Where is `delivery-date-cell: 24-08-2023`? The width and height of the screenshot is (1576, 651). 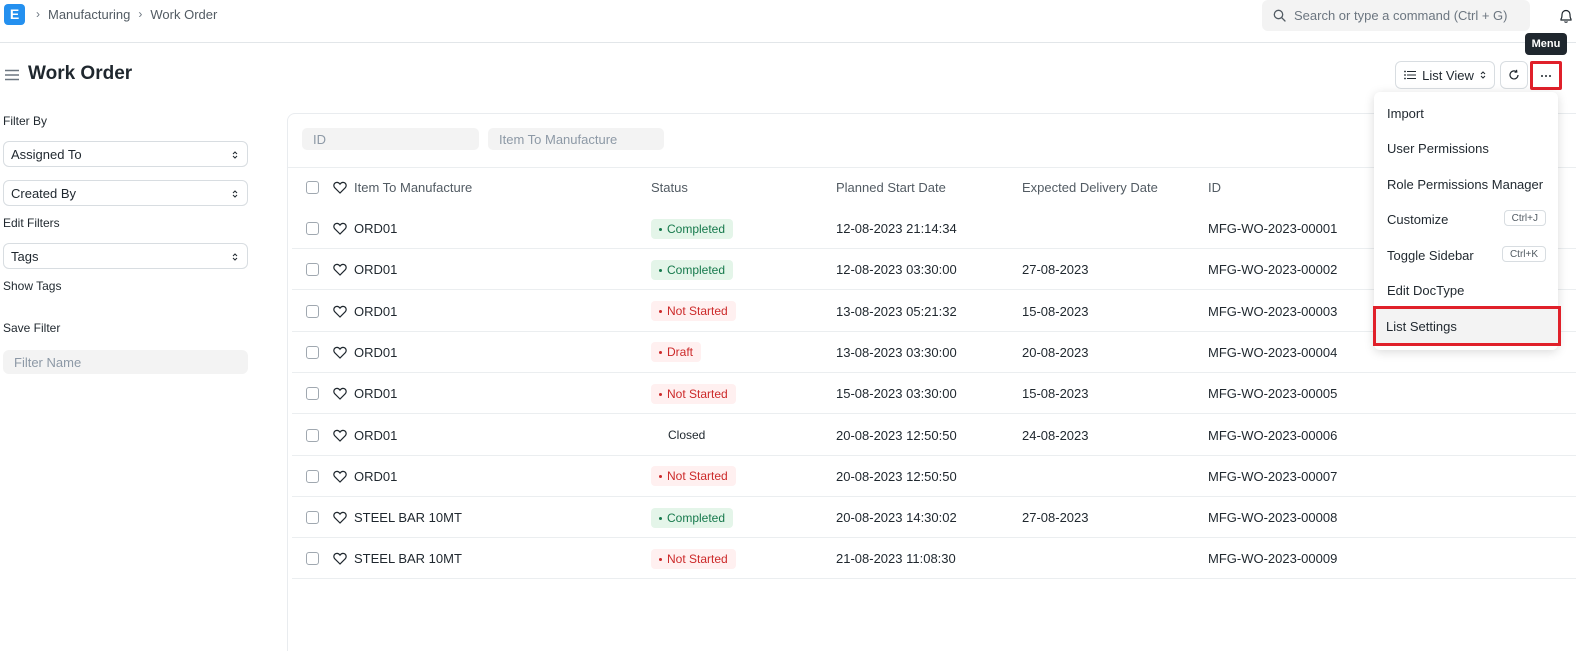
delivery-date-cell: 24-08-2023 is located at coordinates (1055, 435).